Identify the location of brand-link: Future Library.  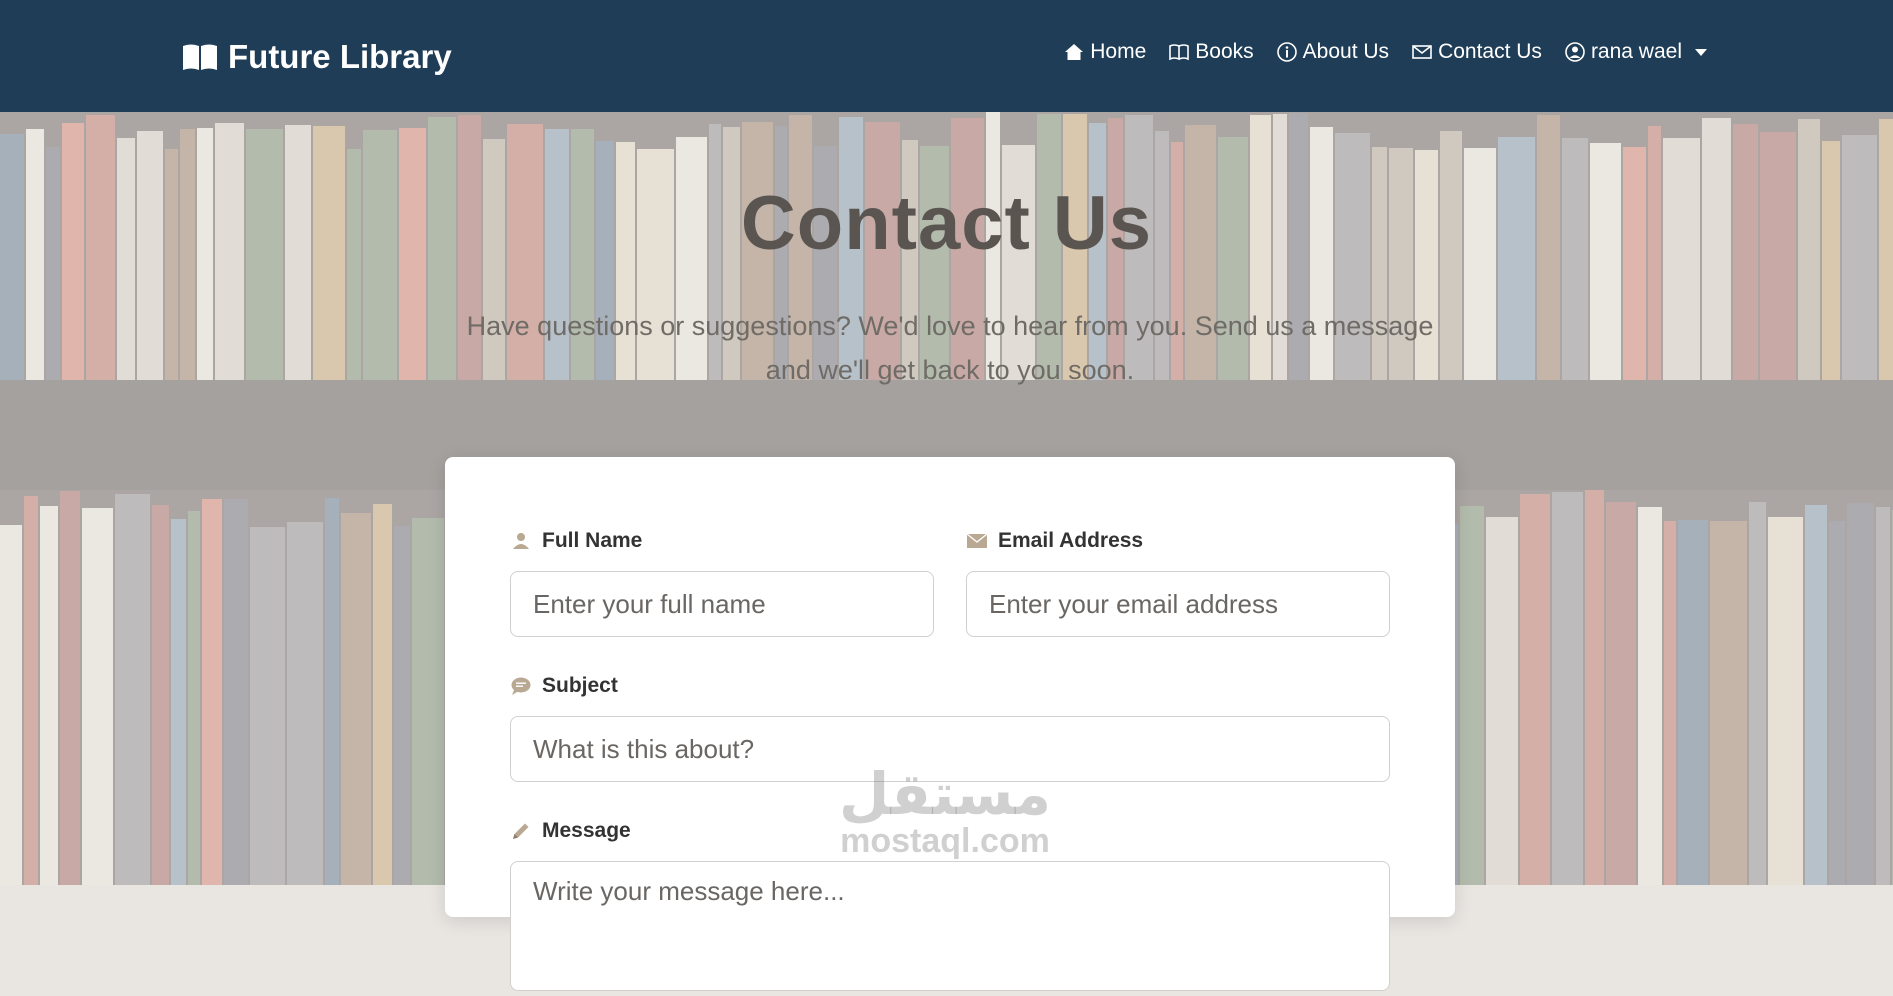
(317, 57).